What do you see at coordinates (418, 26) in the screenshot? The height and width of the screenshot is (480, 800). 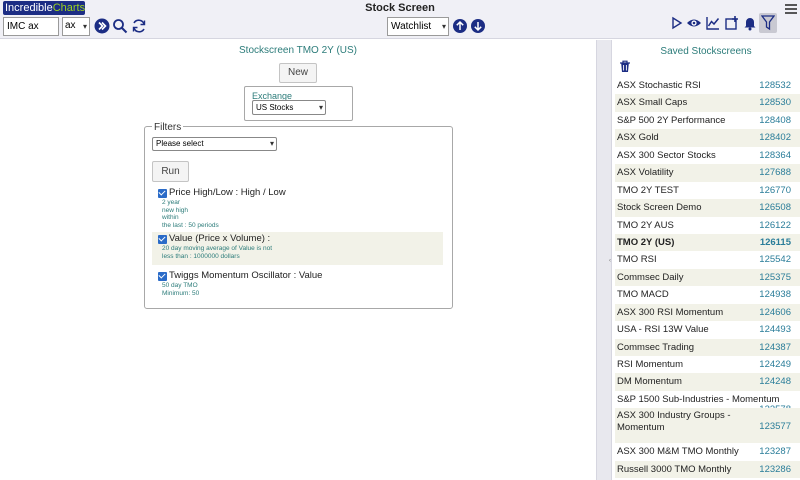 I see `watchlist-select: Watchlist ▾` at bounding box center [418, 26].